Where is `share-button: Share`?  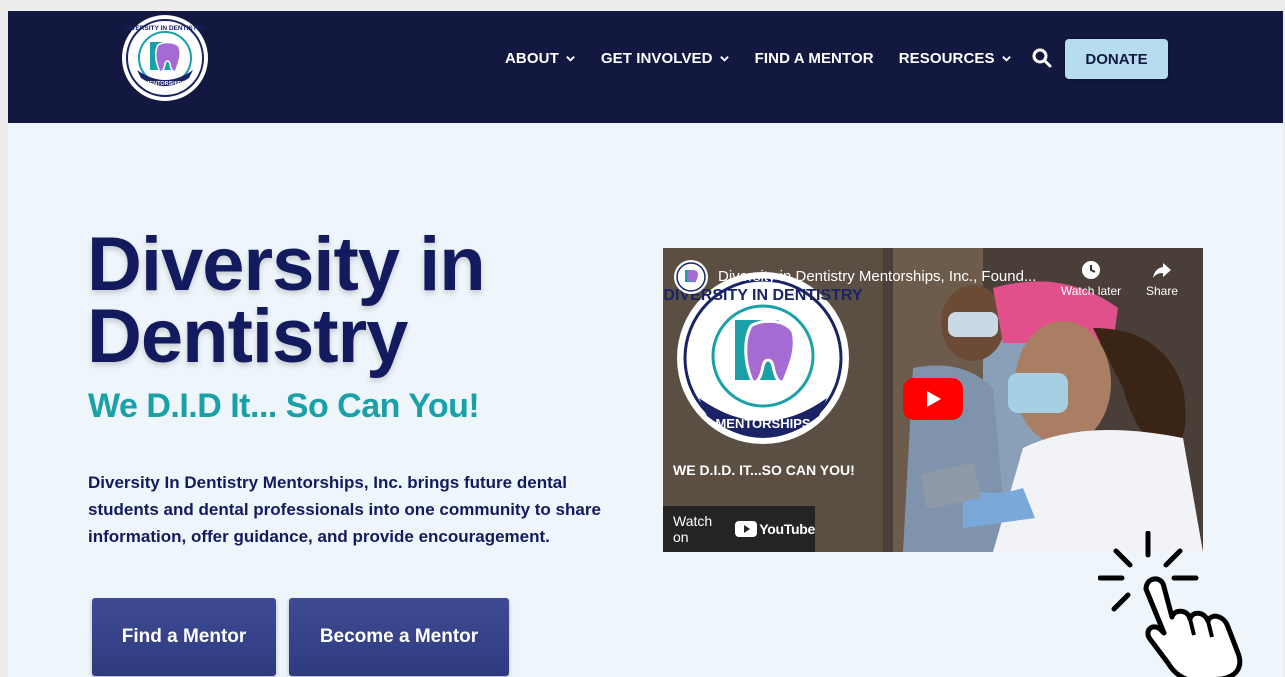 share-button: Share is located at coordinates (1162, 279).